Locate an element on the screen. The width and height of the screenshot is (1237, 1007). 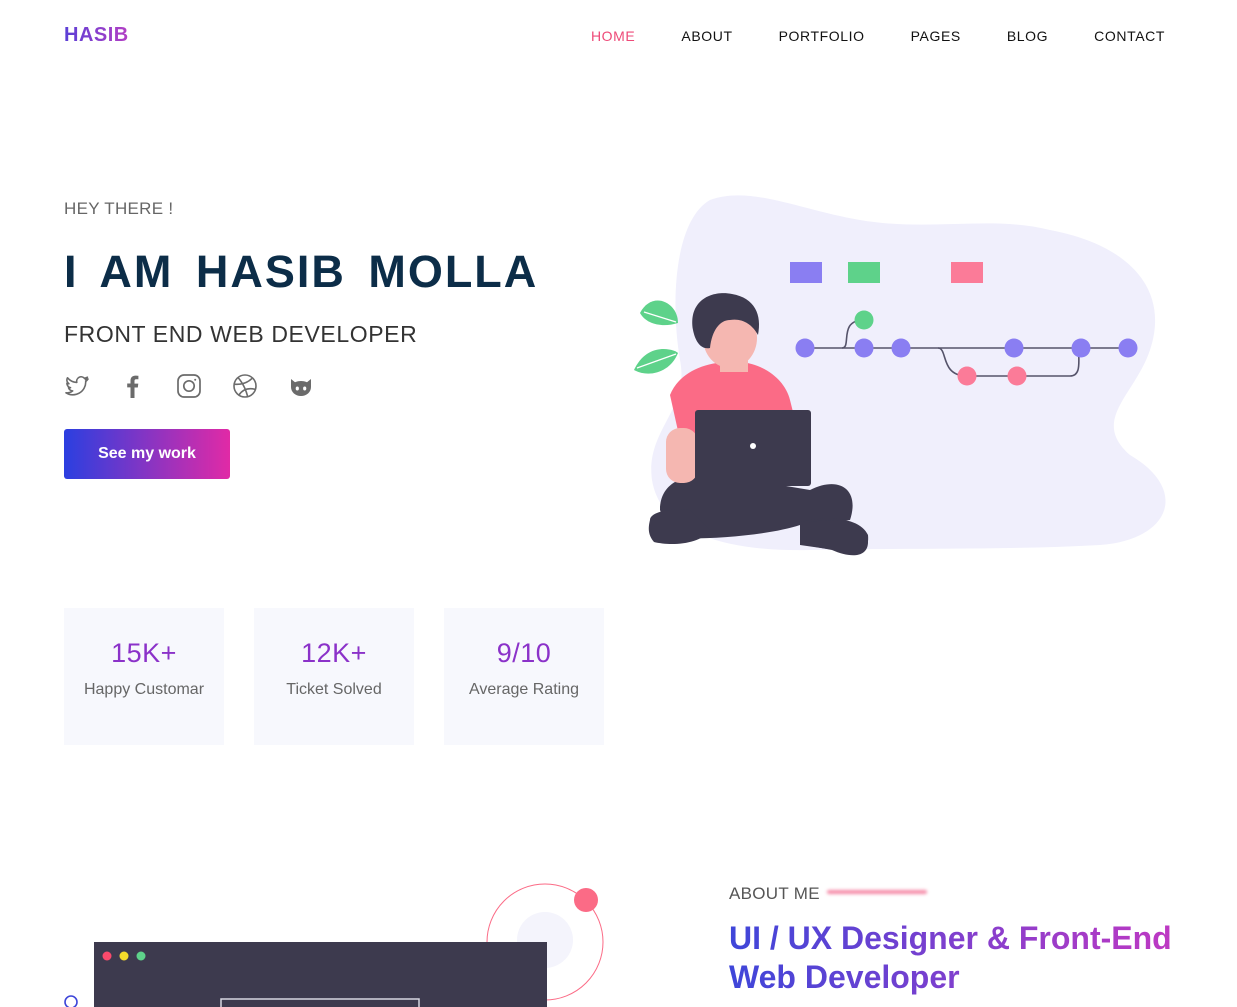
hero-greeting: HEY THERE ! is located at coordinates (119, 208).